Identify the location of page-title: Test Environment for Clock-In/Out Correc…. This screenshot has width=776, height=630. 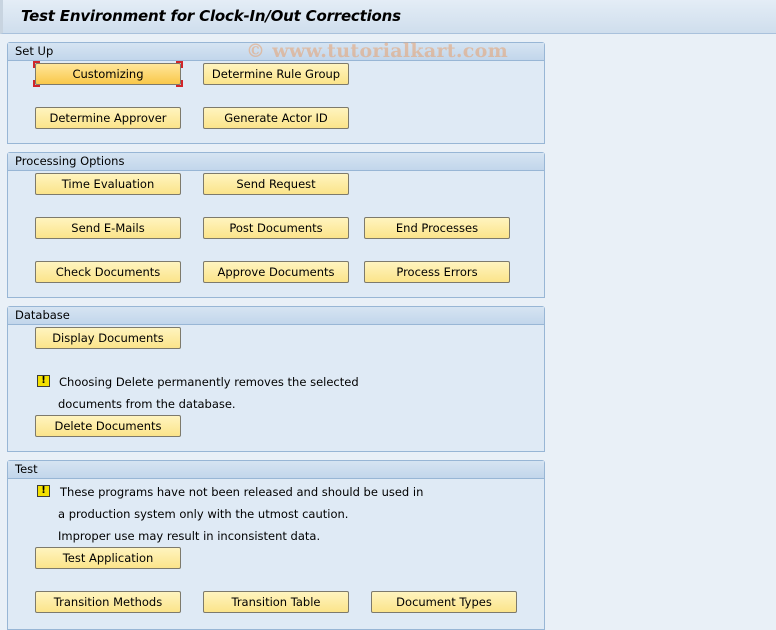
(211, 16).